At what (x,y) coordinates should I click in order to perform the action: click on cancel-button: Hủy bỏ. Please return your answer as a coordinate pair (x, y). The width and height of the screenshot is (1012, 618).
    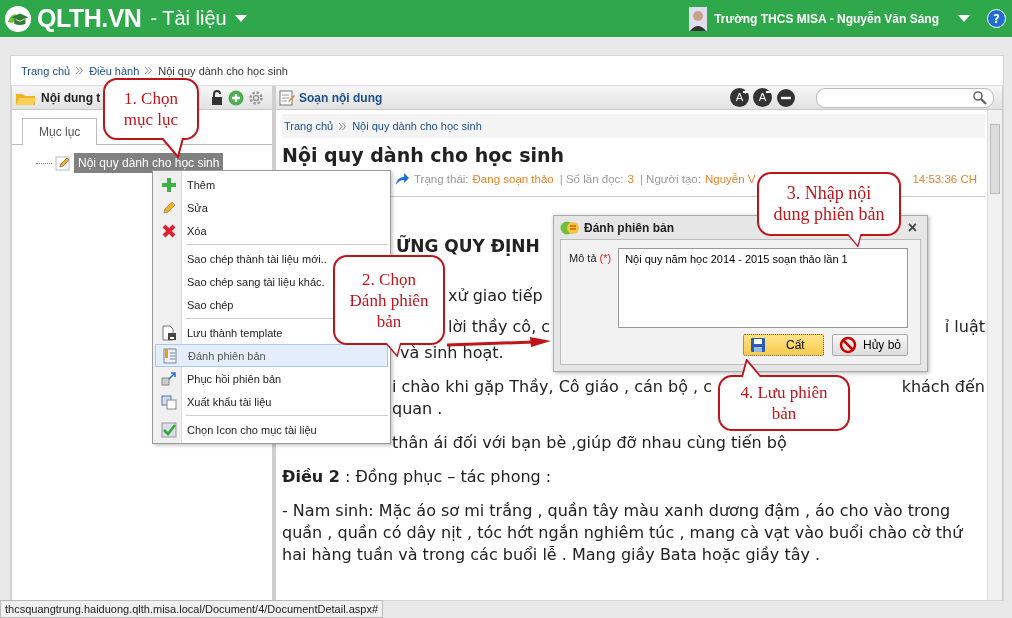
    Looking at the image, I should click on (869, 345).